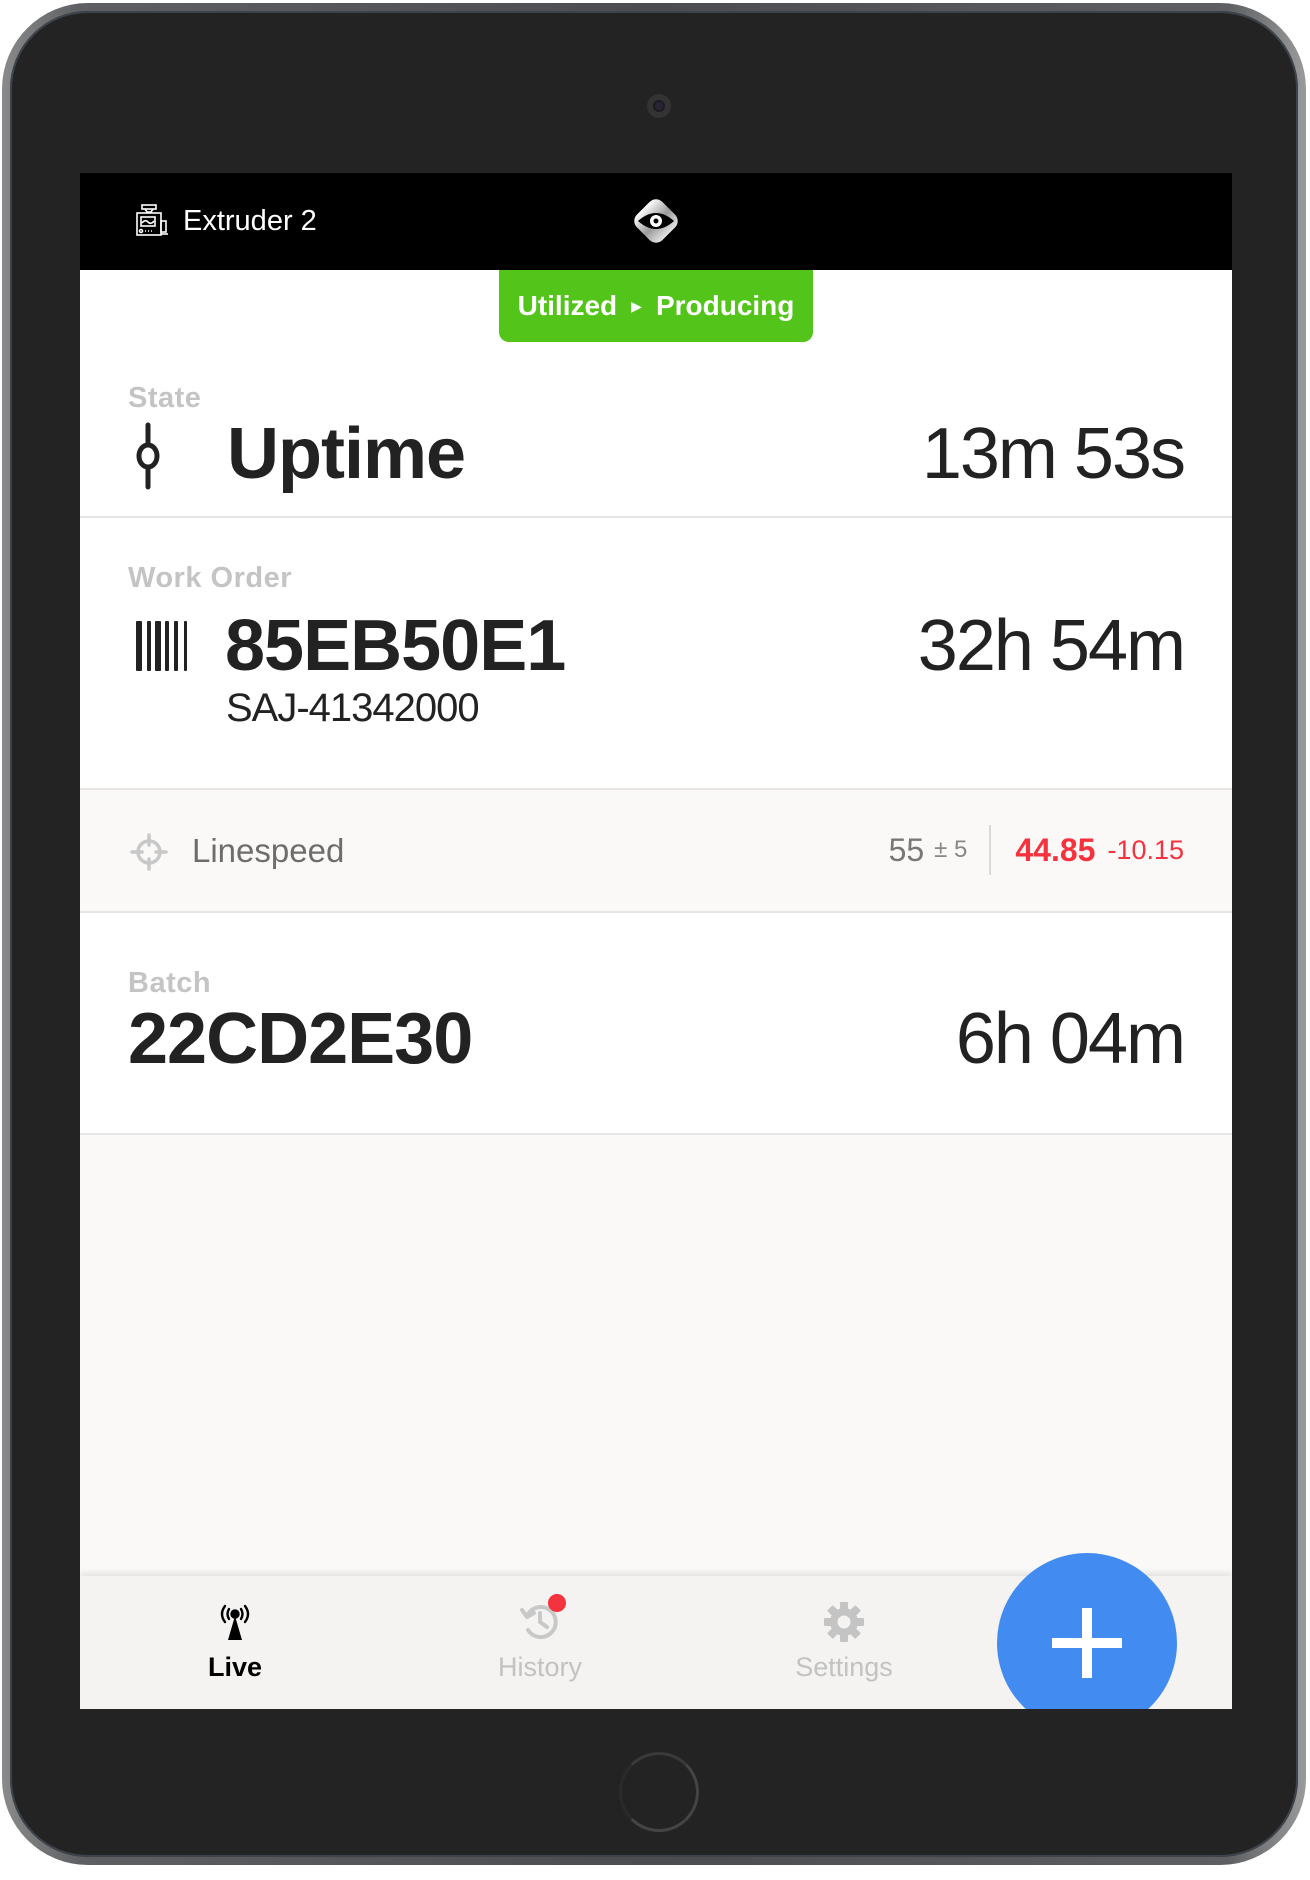 Image resolution: width=1310 pixels, height=1880 pixels. What do you see at coordinates (659, 1792) in the screenshot?
I see `home-button` at bounding box center [659, 1792].